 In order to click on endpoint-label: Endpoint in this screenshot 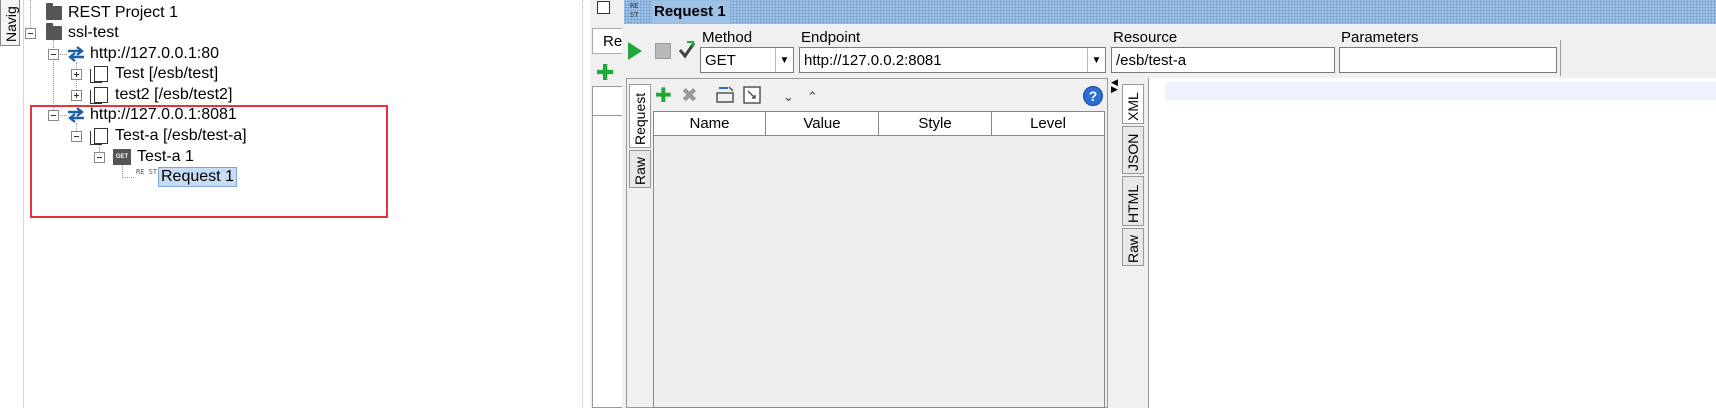, I will do `click(831, 37)`.